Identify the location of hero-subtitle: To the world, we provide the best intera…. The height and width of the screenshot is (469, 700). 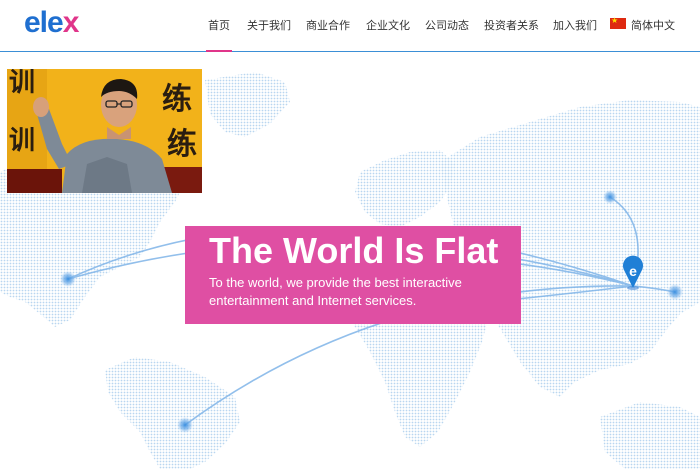
(335, 291).